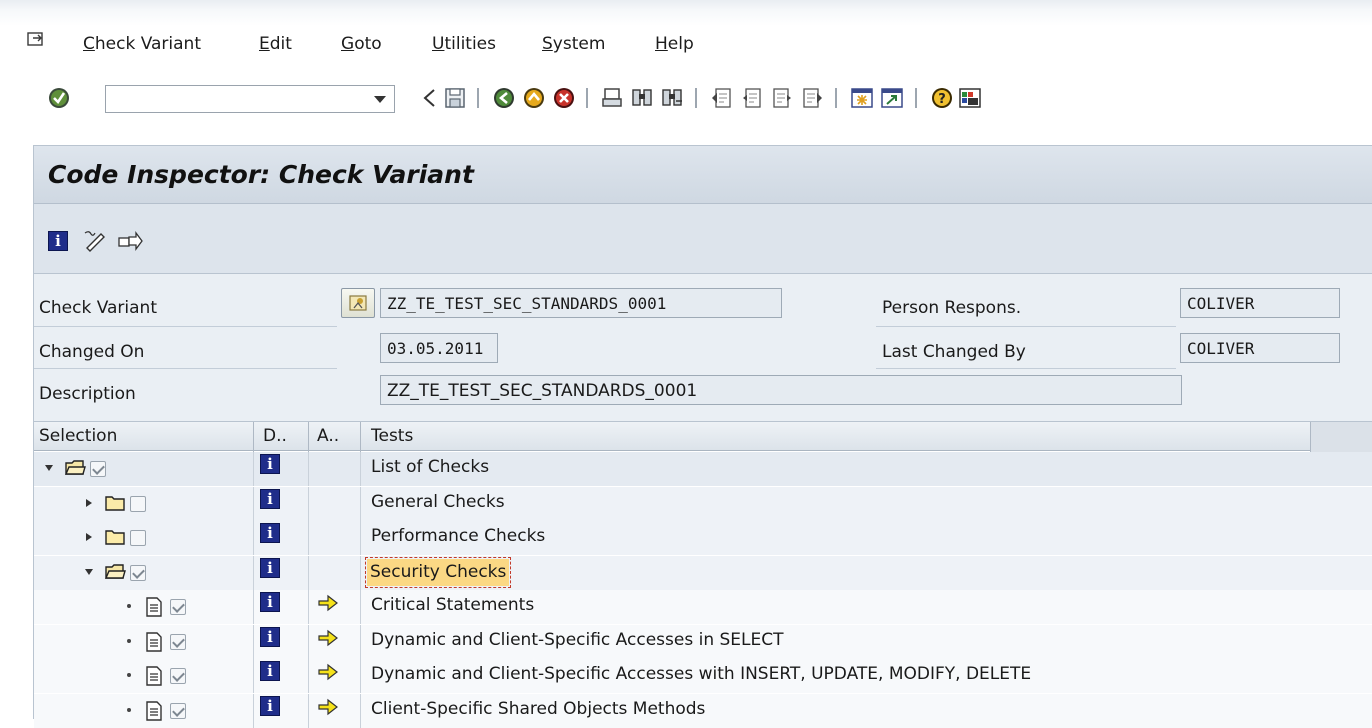  What do you see at coordinates (430, 467) in the screenshot?
I see `tree-item-label: List of Checks` at bounding box center [430, 467].